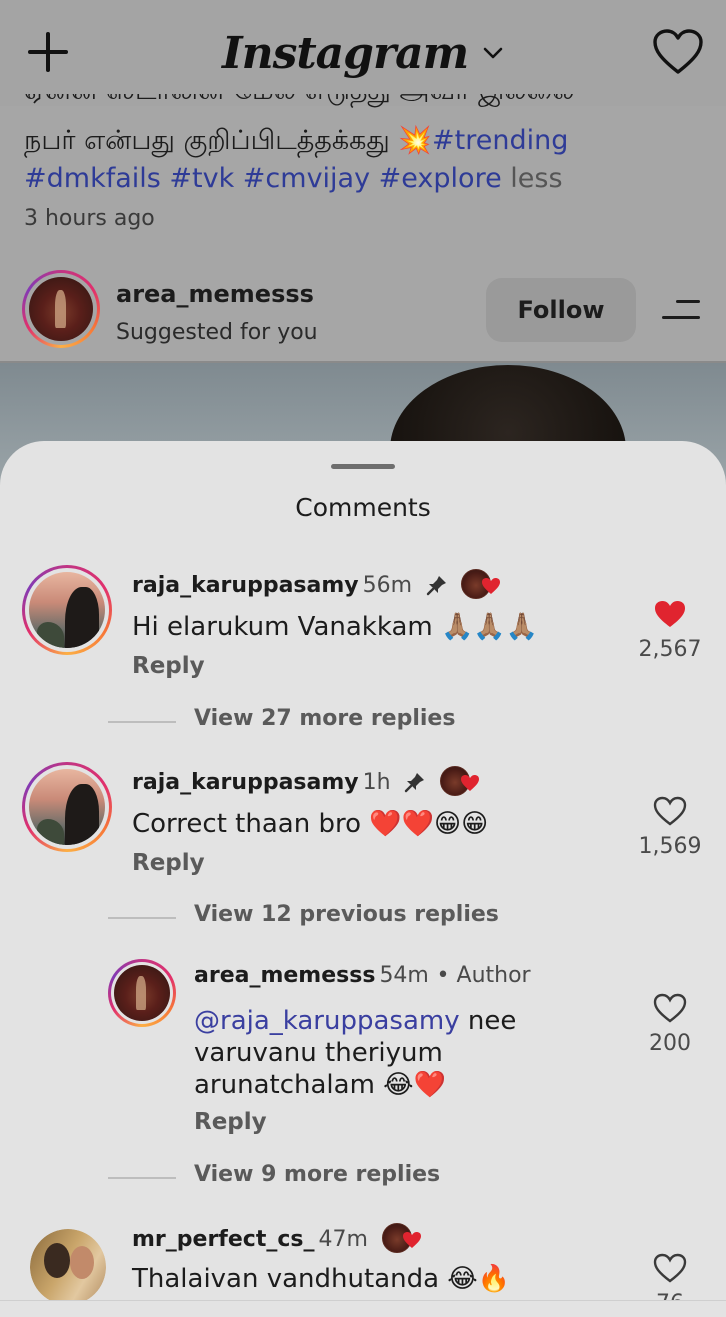 The image size is (726, 1317). Describe the element at coordinates (89, 218) in the screenshot. I see `post-timestamp: 3 hours ago` at that location.